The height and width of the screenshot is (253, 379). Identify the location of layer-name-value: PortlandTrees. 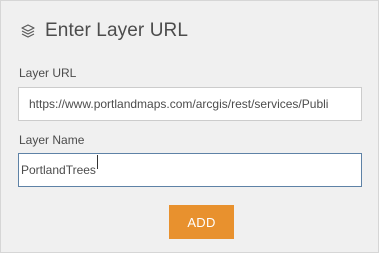
(58, 170).